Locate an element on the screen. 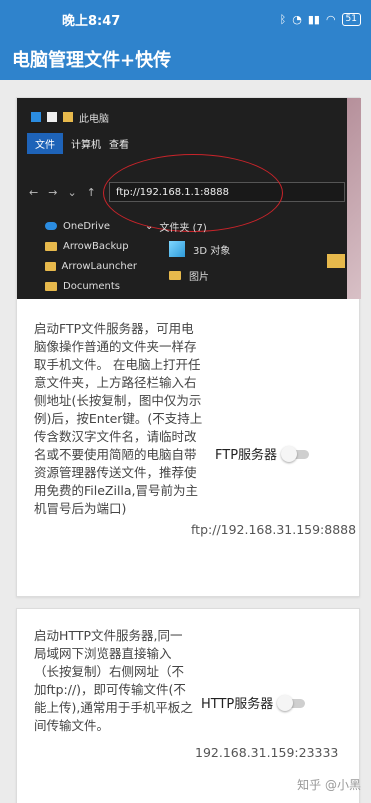  nav-arrows: ← → ⌄ ↑ is located at coordinates (62, 192).